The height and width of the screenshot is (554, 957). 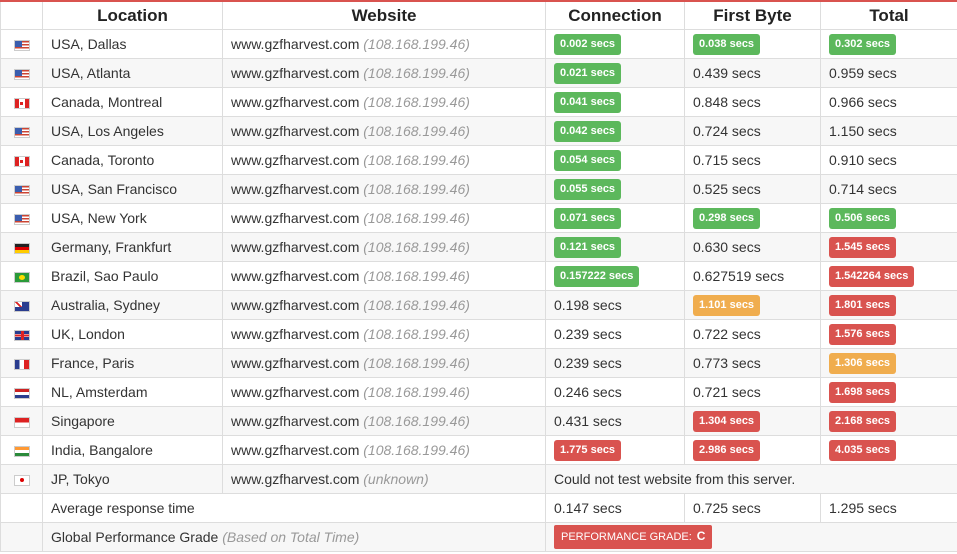 What do you see at coordinates (751, 479) in the screenshot?
I see `error-message: Could not test website from this server.` at bounding box center [751, 479].